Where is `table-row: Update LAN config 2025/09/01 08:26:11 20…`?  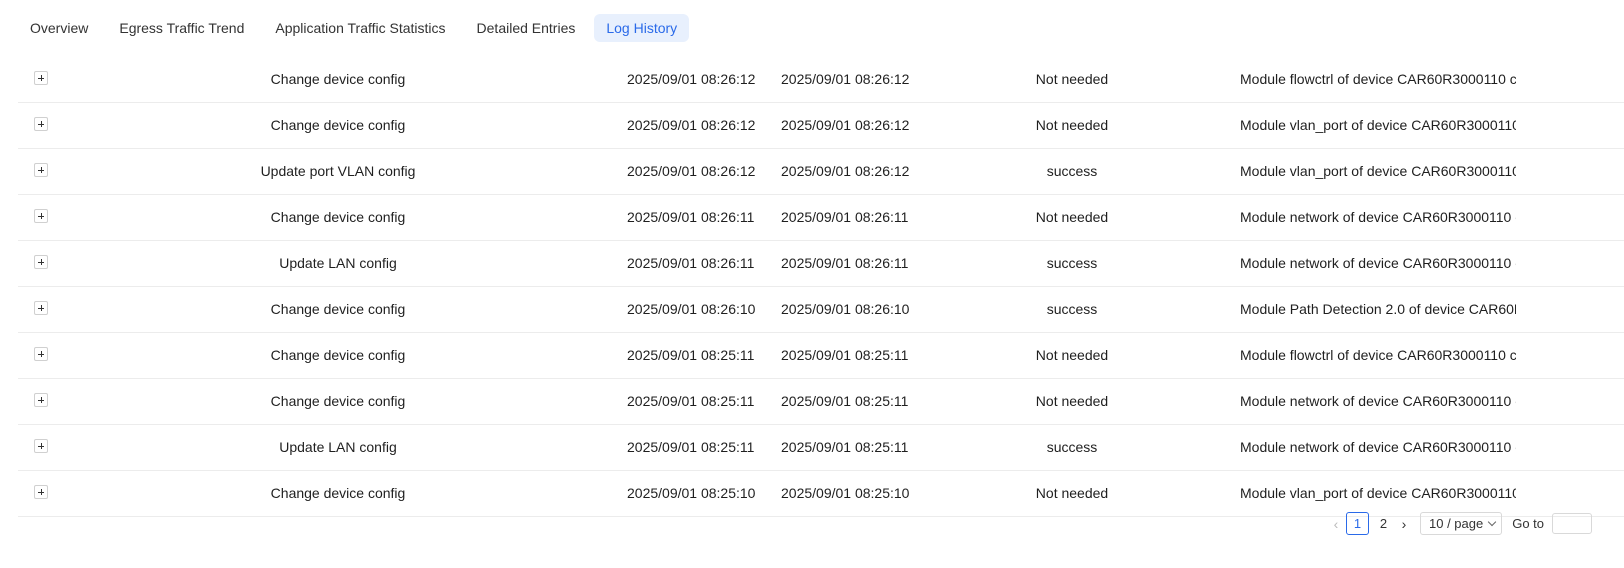 table-row: Update LAN config 2025/09/01 08:26:11 20… is located at coordinates (821, 264).